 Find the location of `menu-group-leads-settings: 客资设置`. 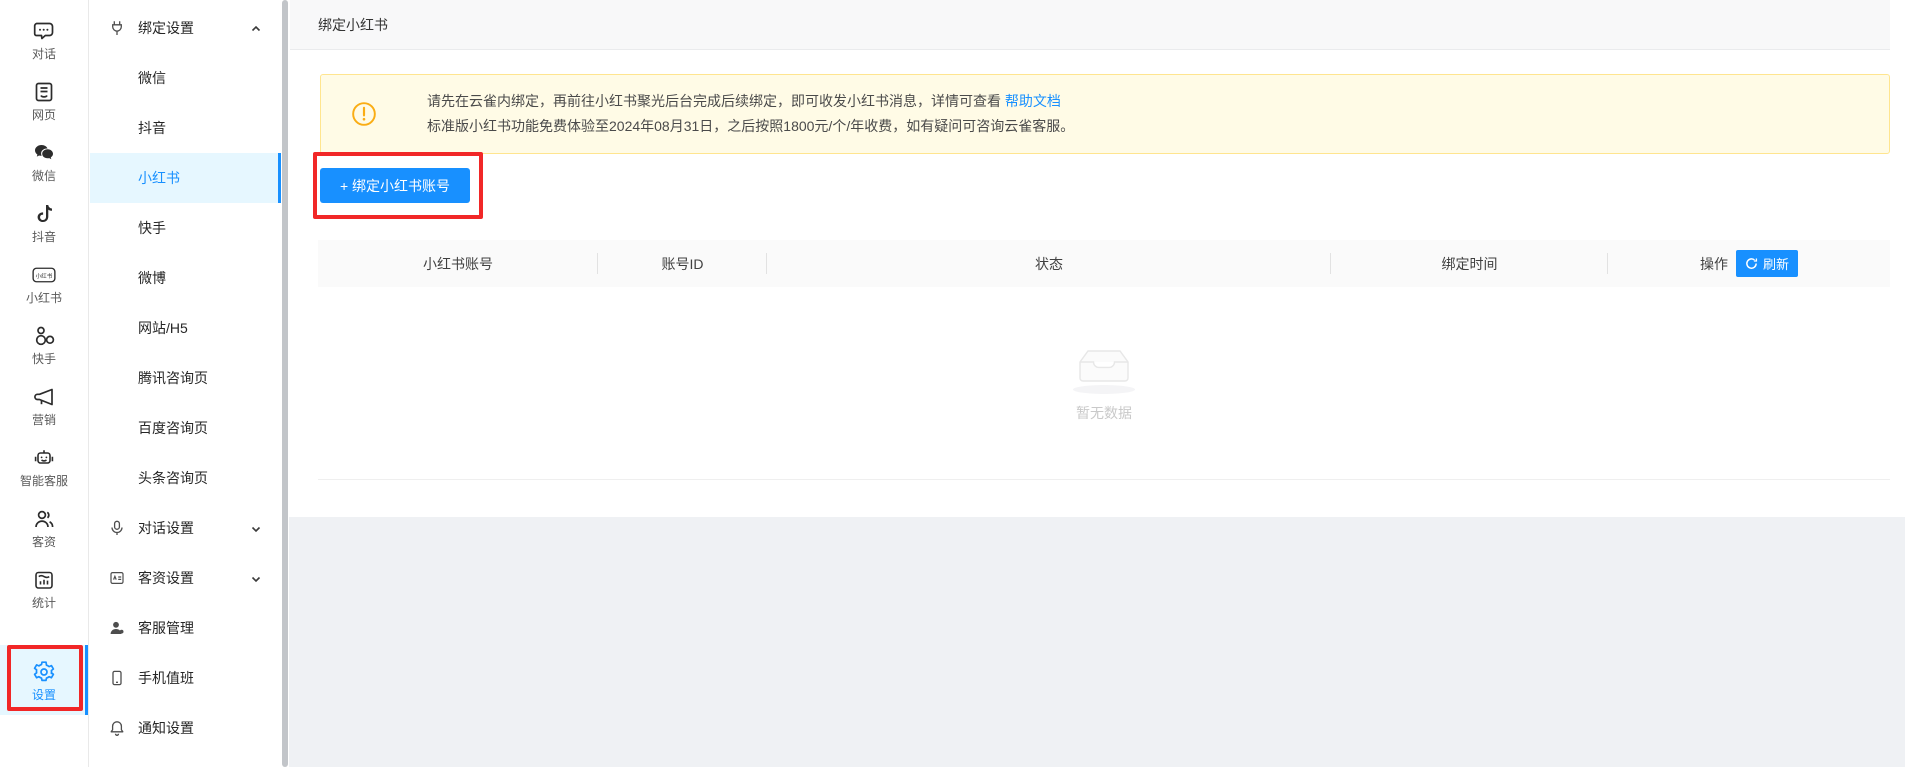

menu-group-leads-settings: 客资设置 is located at coordinates (185, 578).